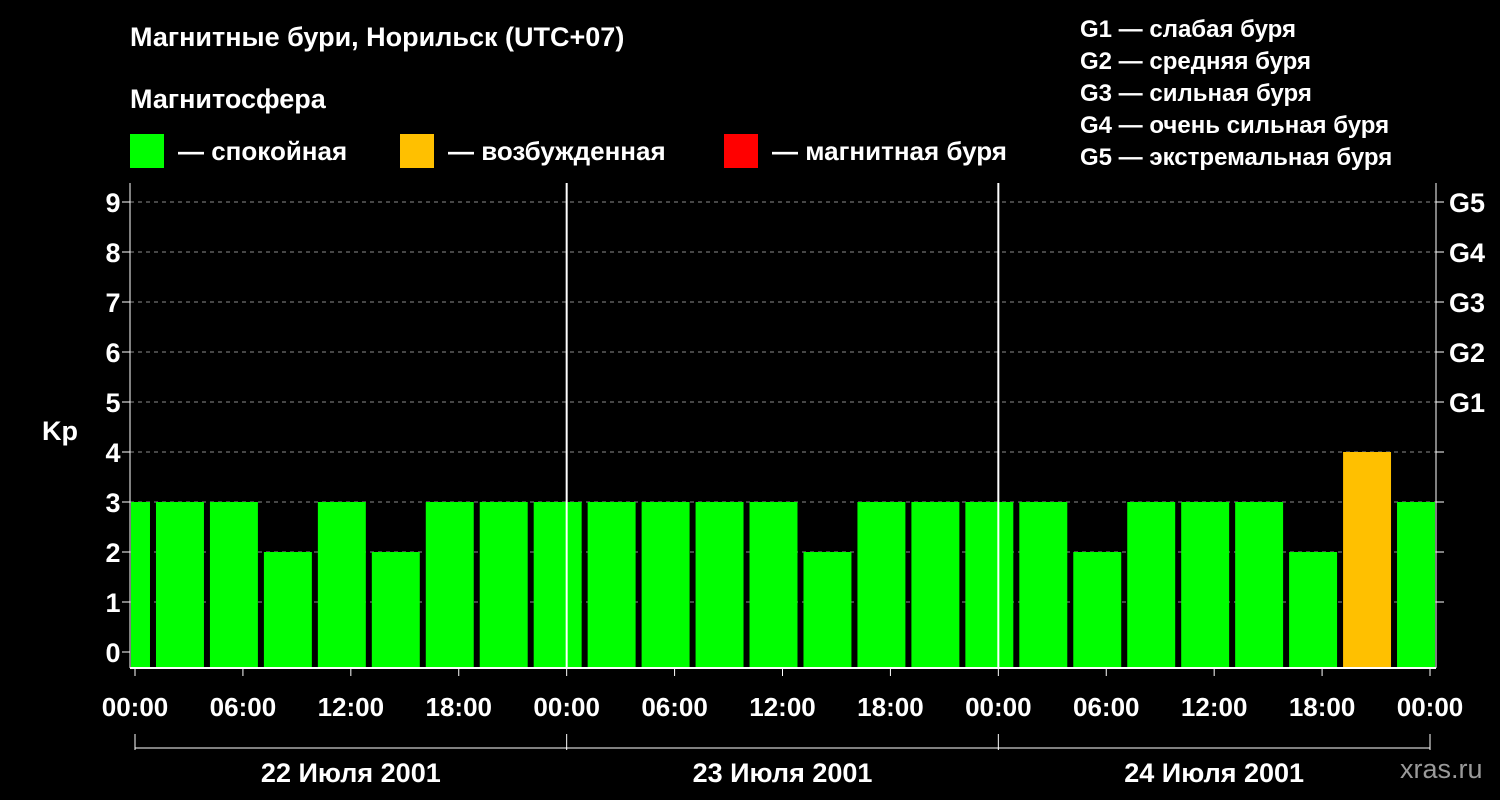 Image resolution: width=1500 pixels, height=800 pixels. I want to click on g-scale-label-g3: G3, so click(1467, 303).